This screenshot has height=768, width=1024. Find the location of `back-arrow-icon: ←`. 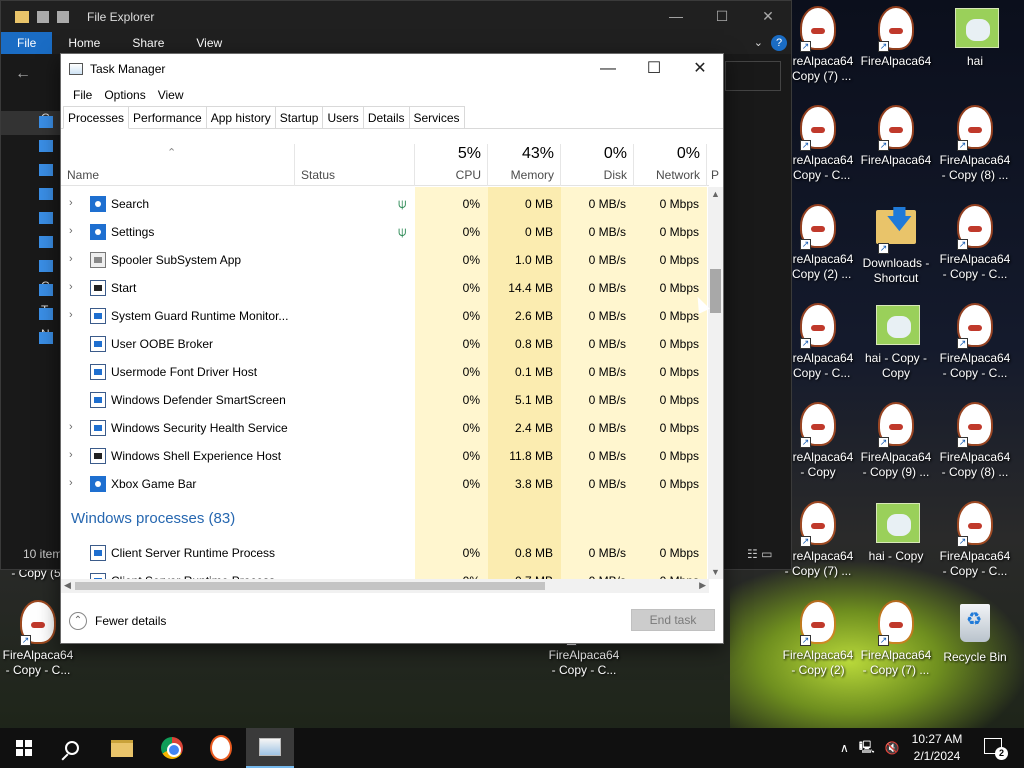

back-arrow-icon: ← is located at coordinates (23, 74).